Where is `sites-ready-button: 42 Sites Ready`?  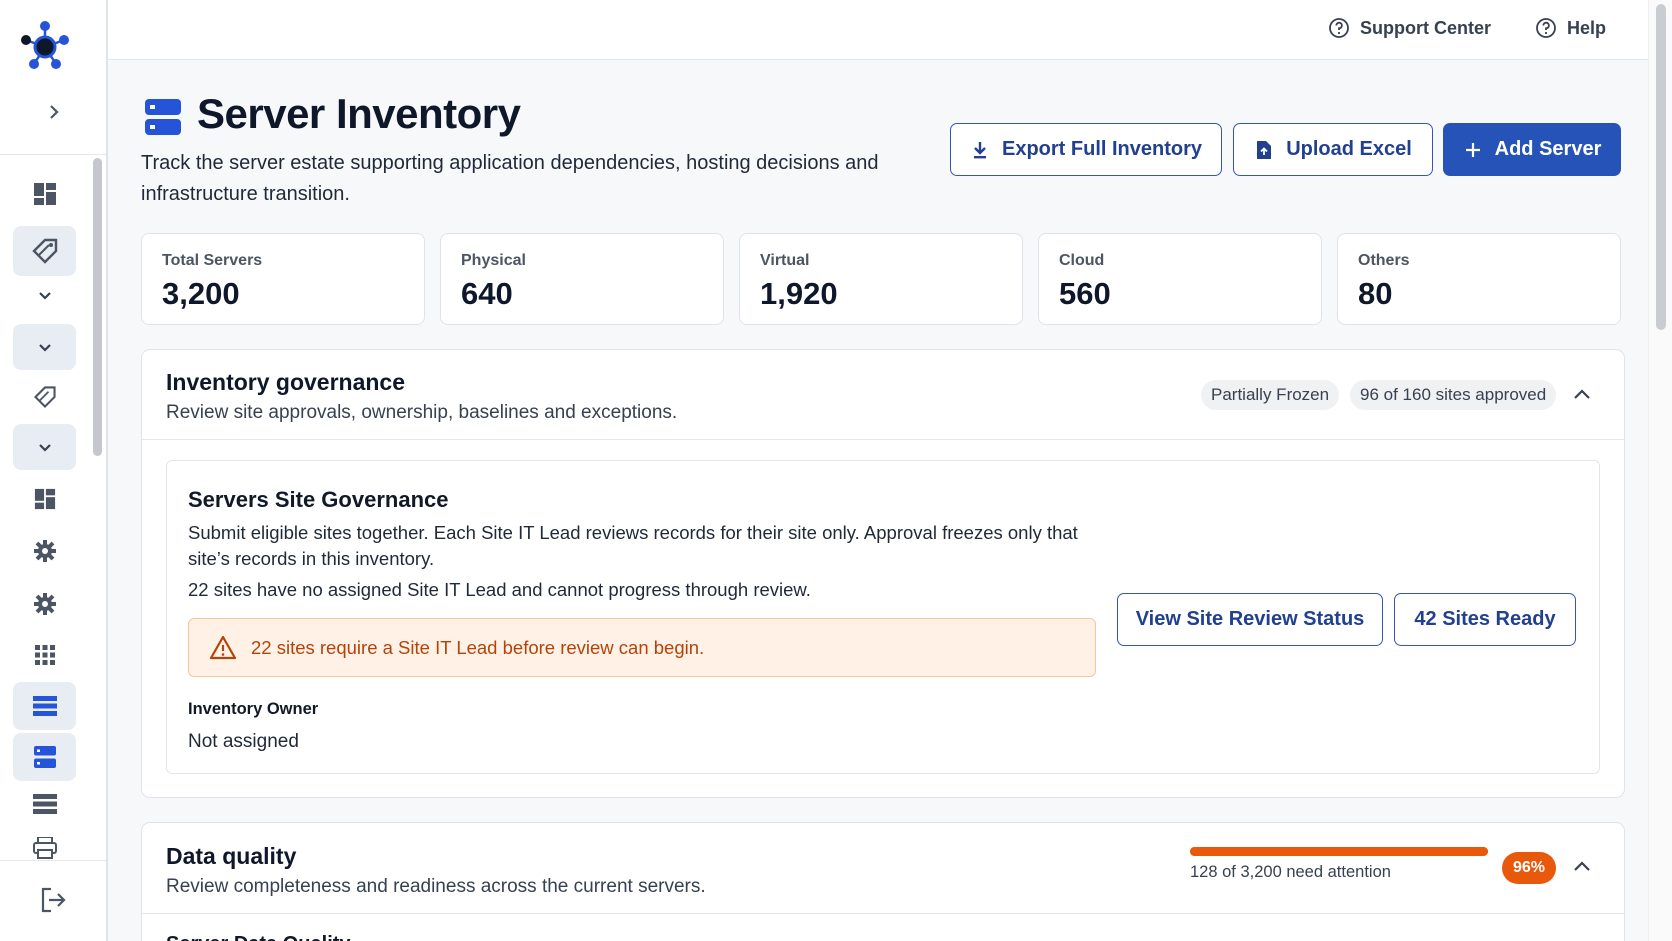 sites-ready-button: 42 Sites Ready is located at coordinates (1485, 619).